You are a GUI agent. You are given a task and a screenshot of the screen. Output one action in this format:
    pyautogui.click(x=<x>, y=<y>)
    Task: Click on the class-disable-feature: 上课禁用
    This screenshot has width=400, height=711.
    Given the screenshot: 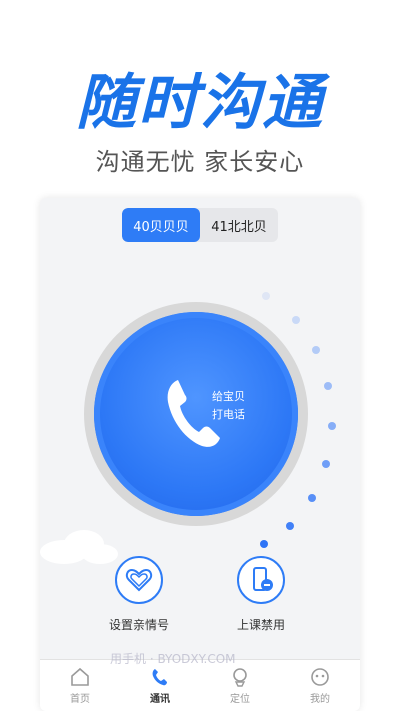 What is the action you would take?
    pyautogui.click(x=261, y=594)
    